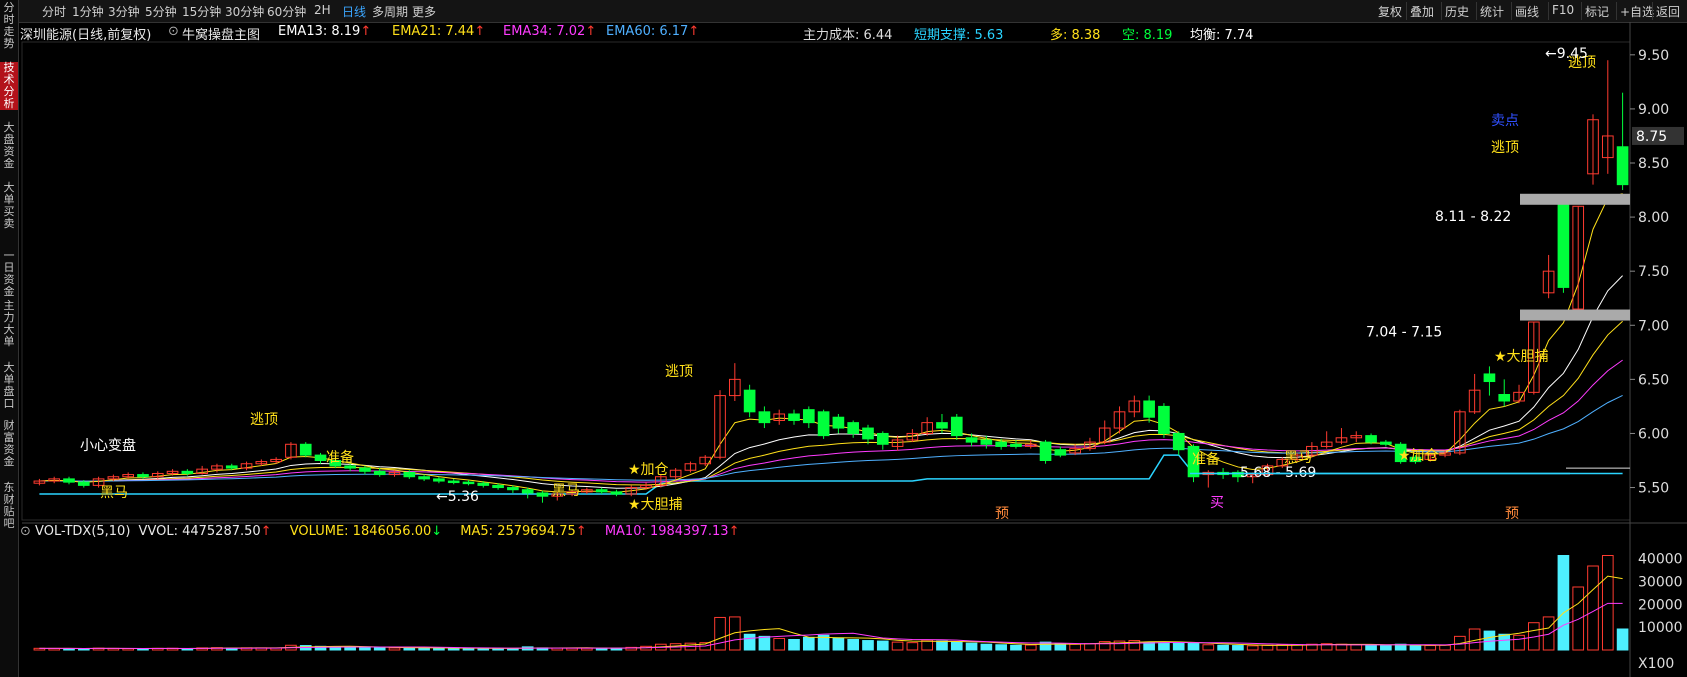 Image resolution: width=1687 pixels, height=677 pixels. I want to click on annotation-label: ←5.36, so click(457, 497).